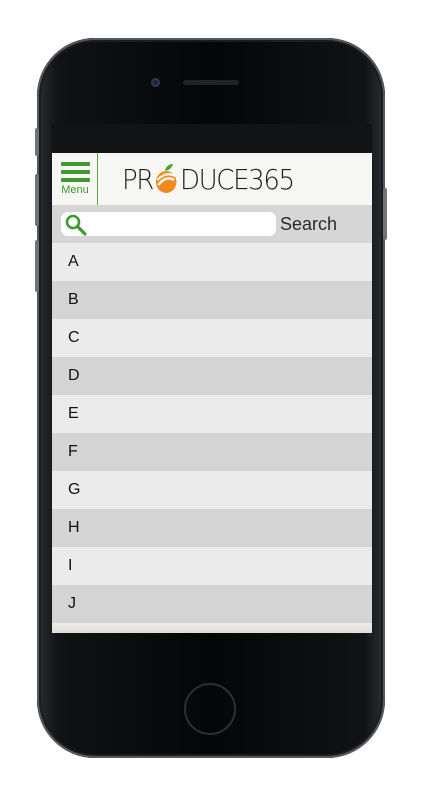  I want to click on menu-label: Menu, so click(75, 190).